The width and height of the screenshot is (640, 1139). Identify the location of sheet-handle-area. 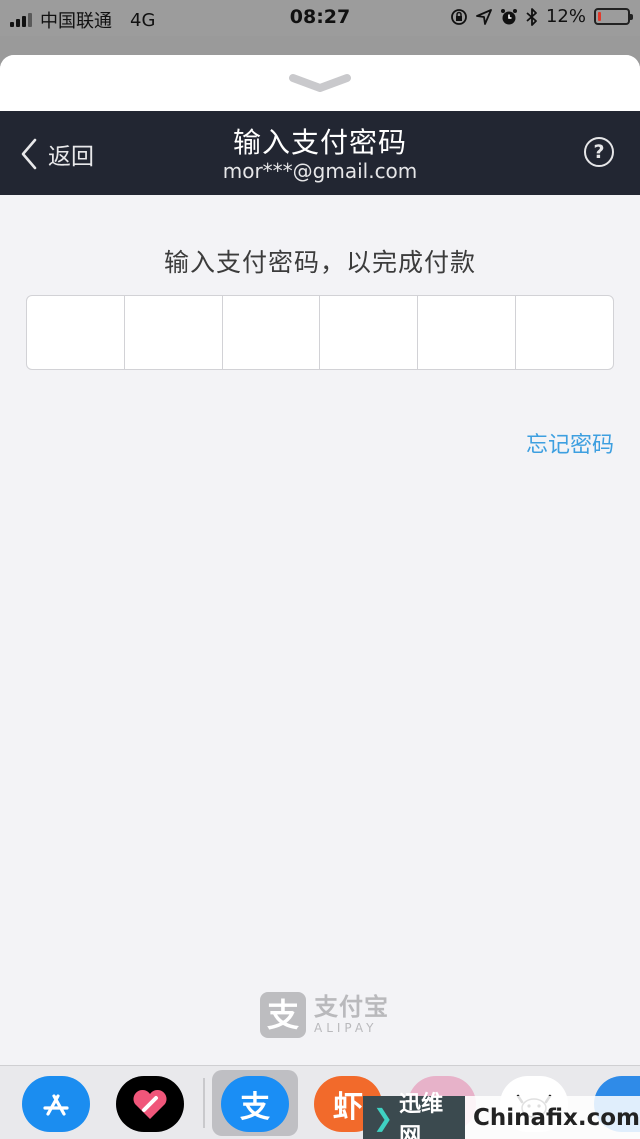
(320, 83).